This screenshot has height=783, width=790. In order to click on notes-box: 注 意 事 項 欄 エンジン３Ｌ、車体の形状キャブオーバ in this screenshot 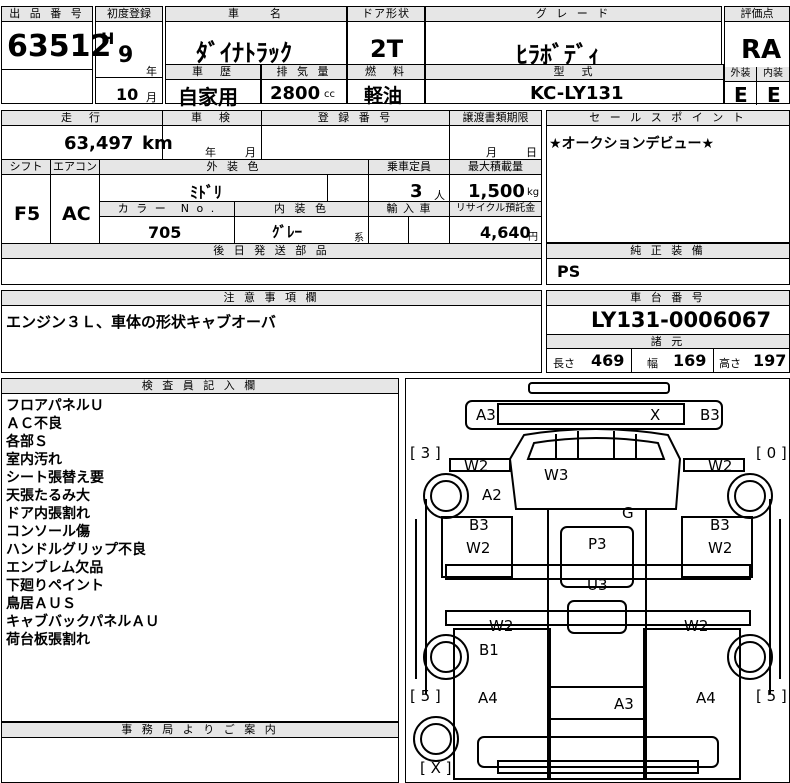, I will do `click(271, 331)`.